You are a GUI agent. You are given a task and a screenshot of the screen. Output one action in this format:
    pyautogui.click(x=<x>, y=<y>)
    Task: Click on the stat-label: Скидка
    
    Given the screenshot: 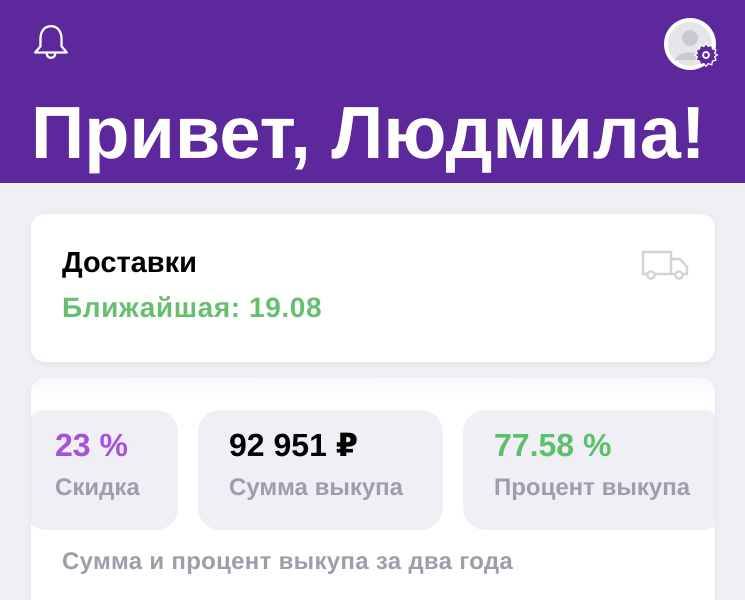 What is the action you would take?
    pyautogui.click(x=98, y=488)
    